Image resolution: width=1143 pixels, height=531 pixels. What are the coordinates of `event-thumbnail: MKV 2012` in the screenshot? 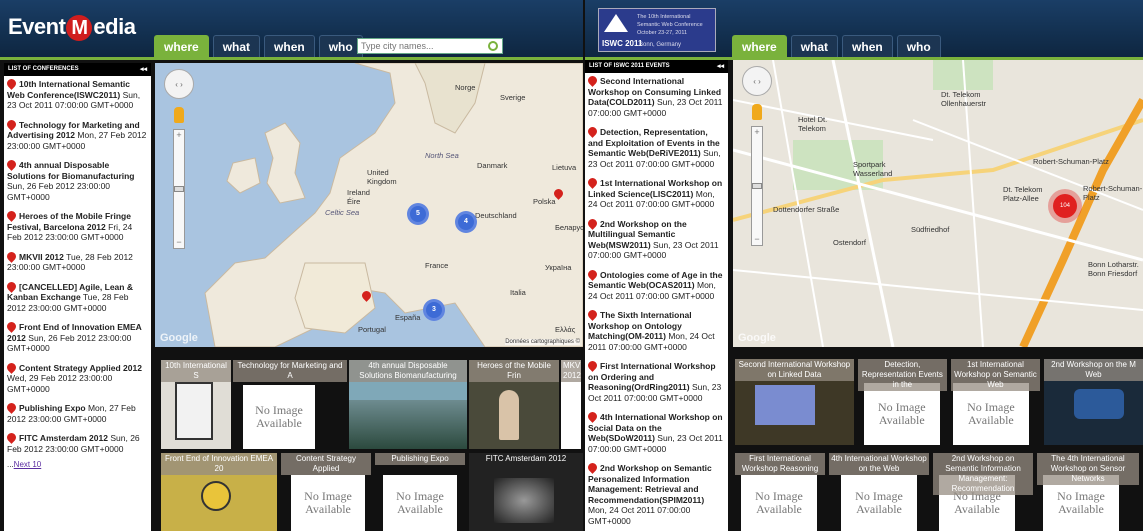 It's located at (571, 404).